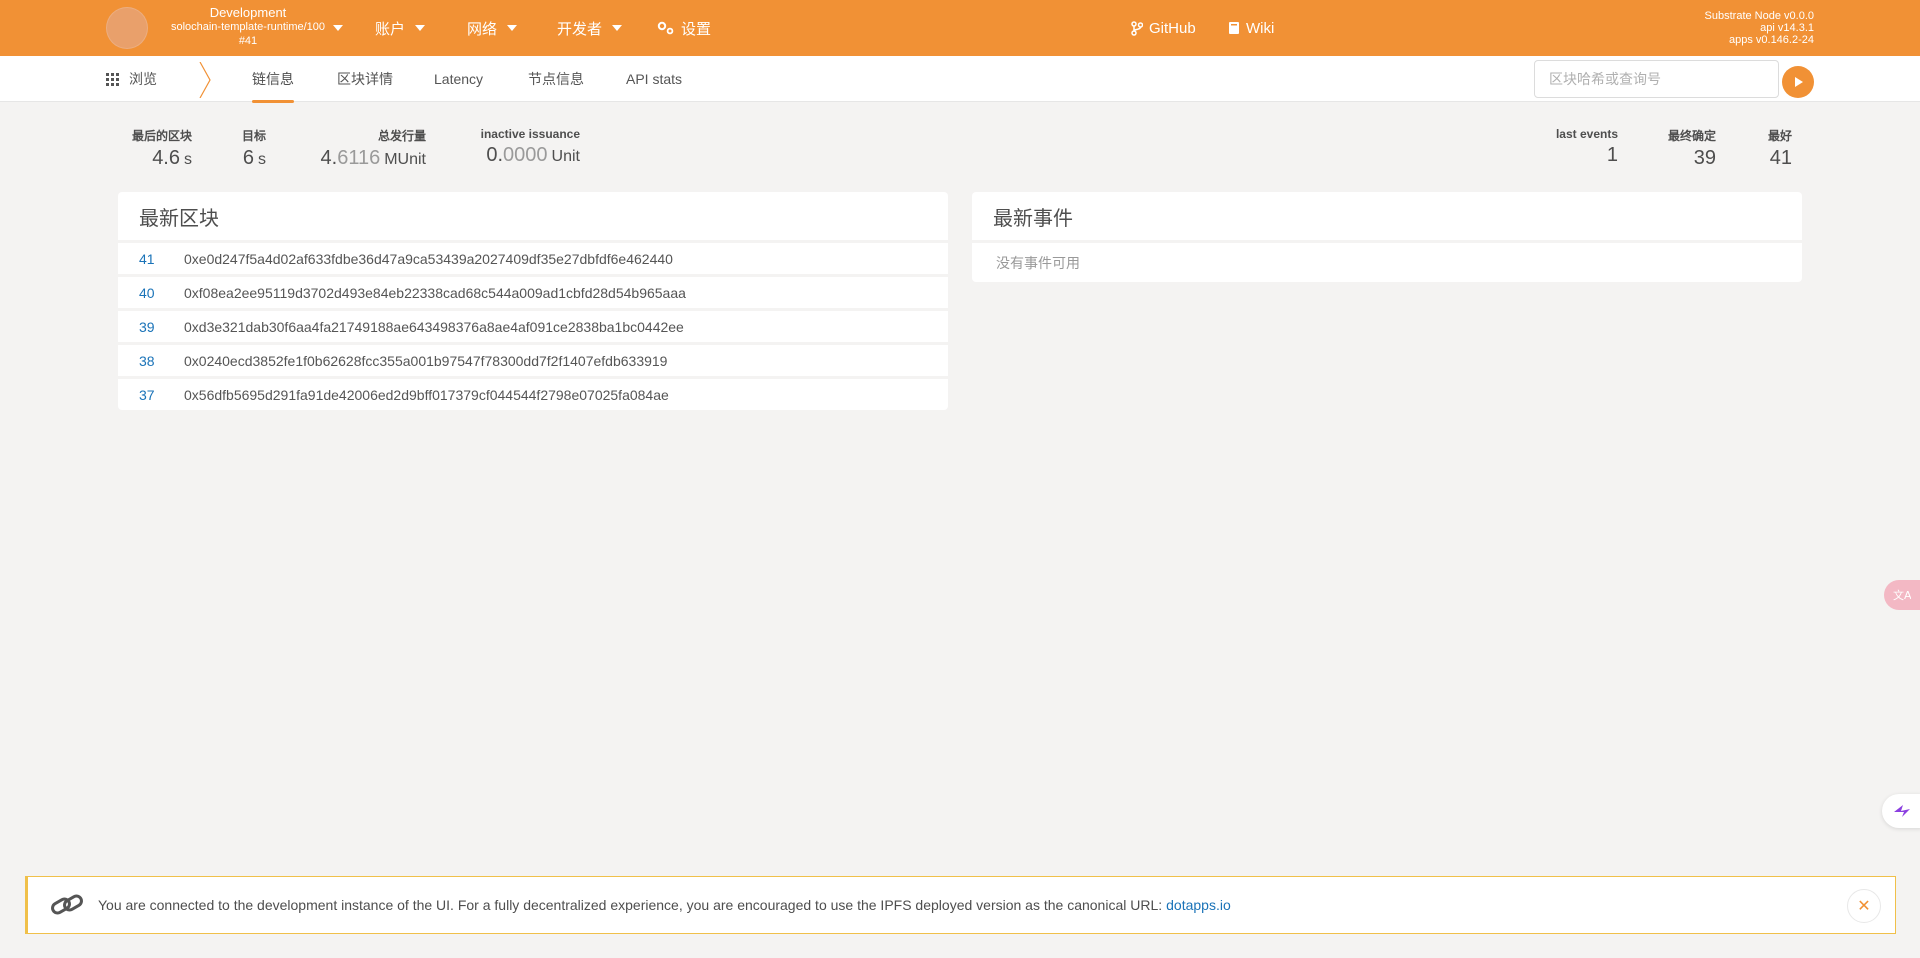  Describe the element at coordinates (1691, 136) in the screenshot. I see `summary-label: 最终确定` at that location.